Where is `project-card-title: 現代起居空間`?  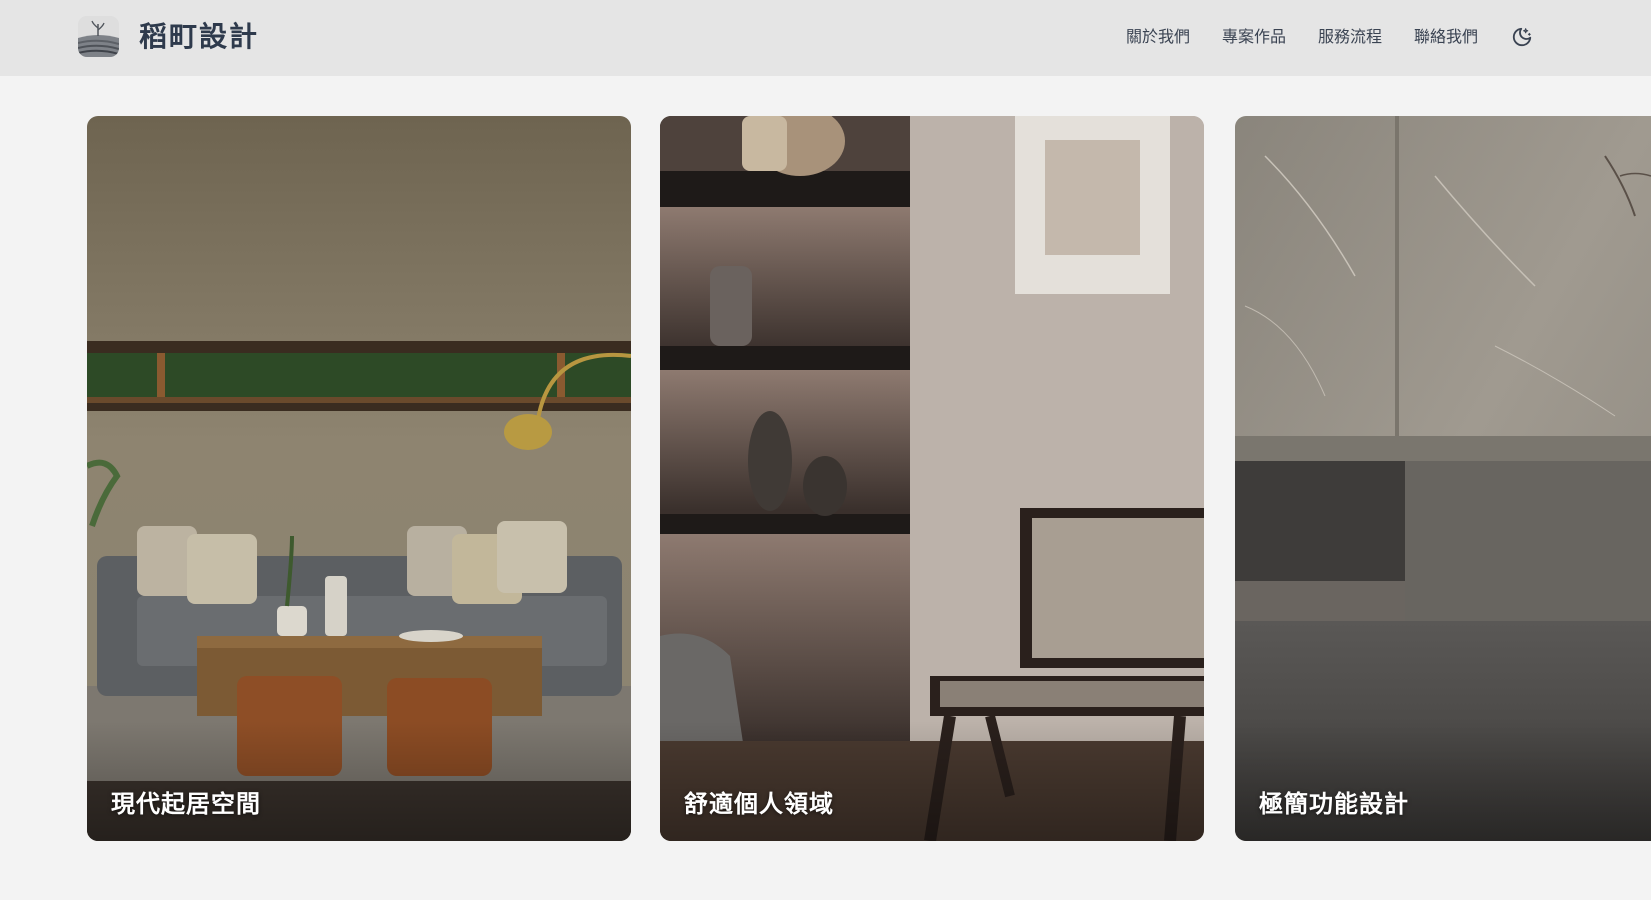 project-card-title: 現代起居空間 is located at coordinates (186, 804).